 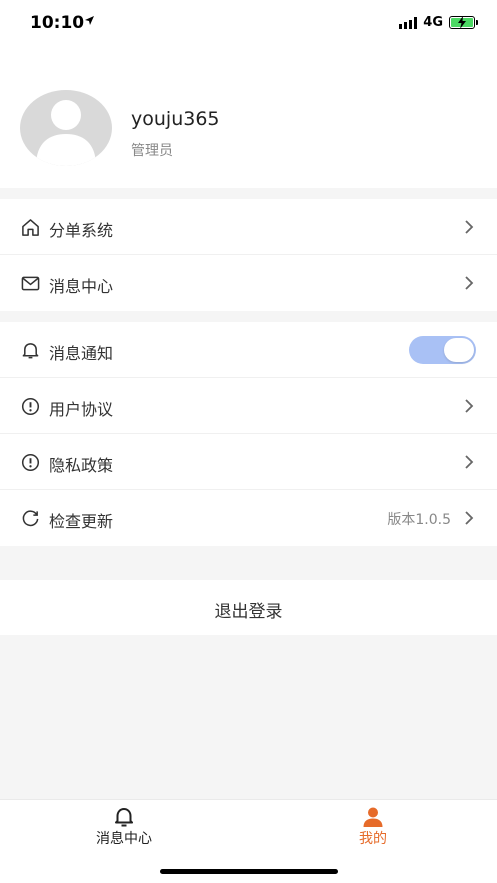 I want to click on battery-icon, so click(x=463, y=22).